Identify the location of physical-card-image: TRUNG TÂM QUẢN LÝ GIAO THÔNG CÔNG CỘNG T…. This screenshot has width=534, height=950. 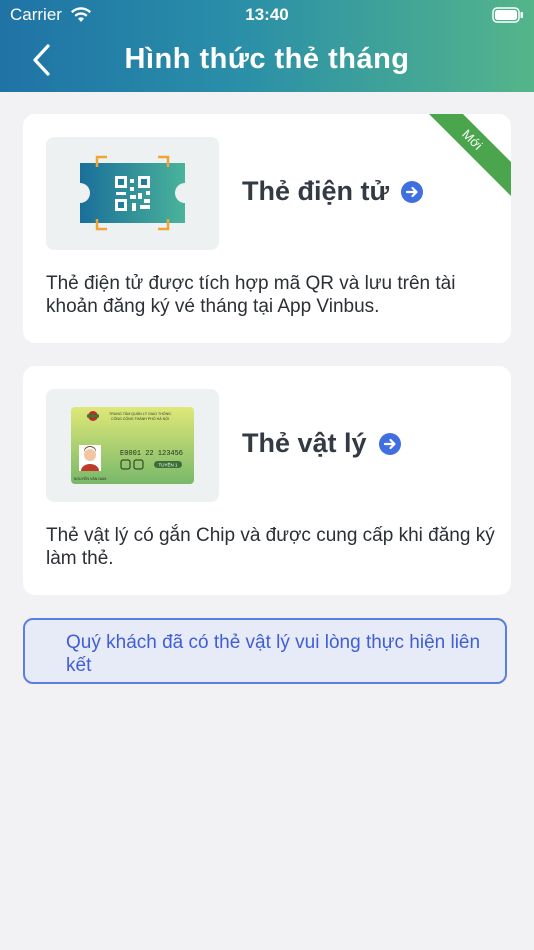
(132, 445).